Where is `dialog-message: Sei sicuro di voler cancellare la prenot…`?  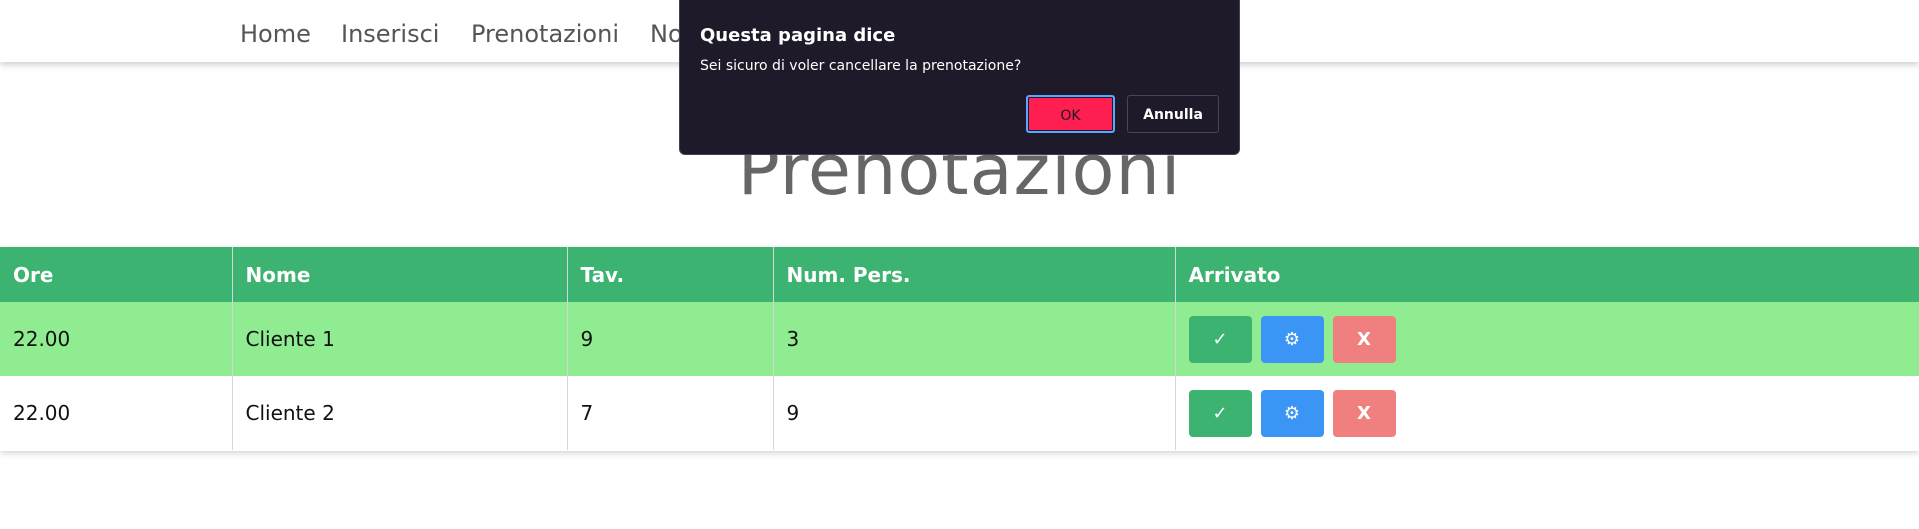 dialog-message: Sei sicuro di voler cancellare la prenot… is located at coordinates (861, 66).